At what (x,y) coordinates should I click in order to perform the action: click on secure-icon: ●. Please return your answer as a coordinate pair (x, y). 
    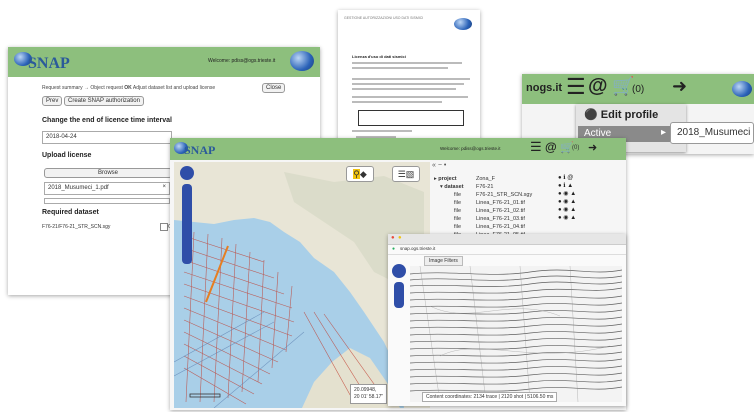
    Looking at the image, I should click on (394, 249).